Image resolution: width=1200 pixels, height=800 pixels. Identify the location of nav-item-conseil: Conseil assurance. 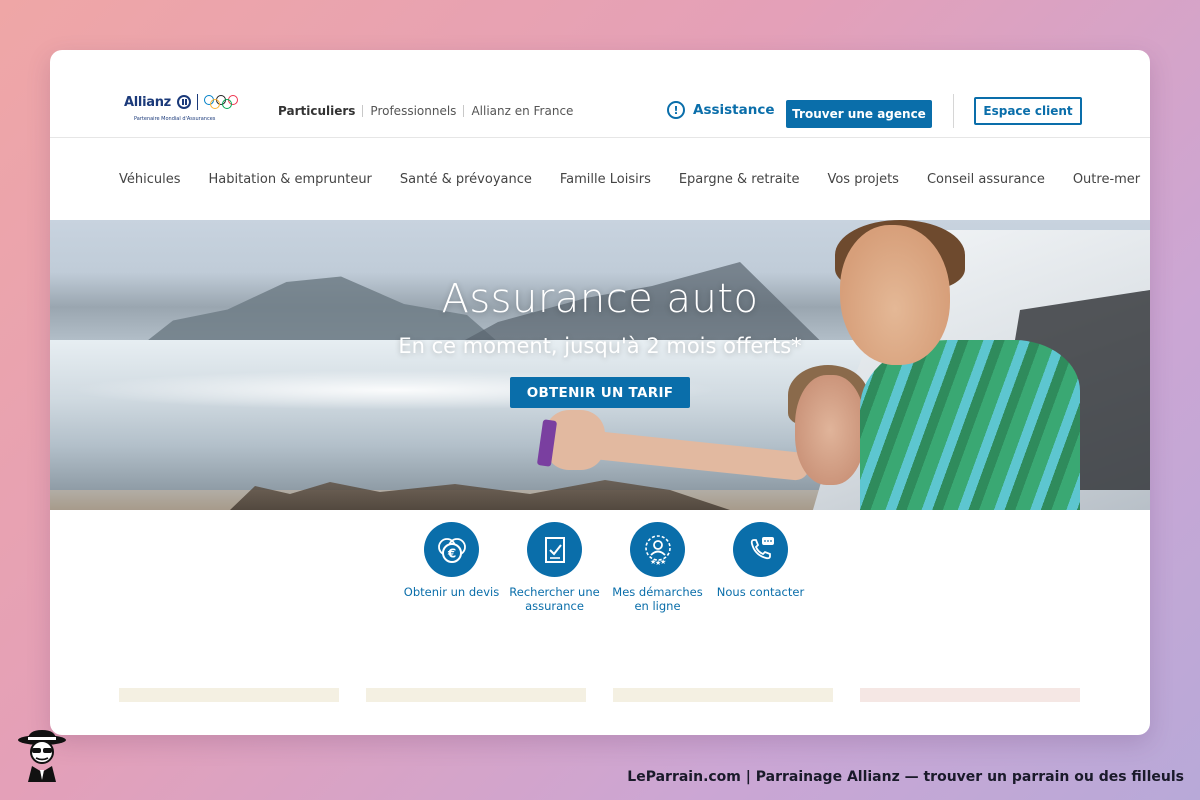
(986, 179).